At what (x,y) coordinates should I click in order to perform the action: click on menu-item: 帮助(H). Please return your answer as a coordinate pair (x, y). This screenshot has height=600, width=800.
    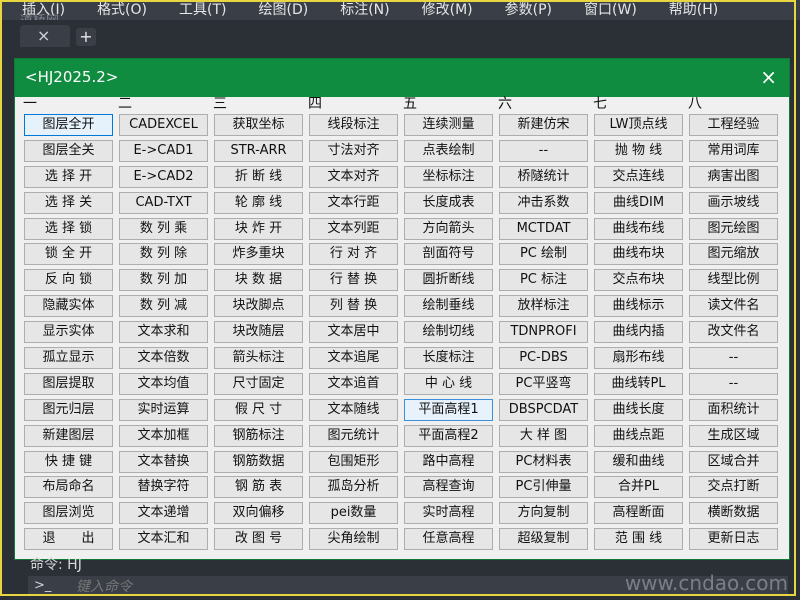
    Looking at the image, I should click on (687, 10).